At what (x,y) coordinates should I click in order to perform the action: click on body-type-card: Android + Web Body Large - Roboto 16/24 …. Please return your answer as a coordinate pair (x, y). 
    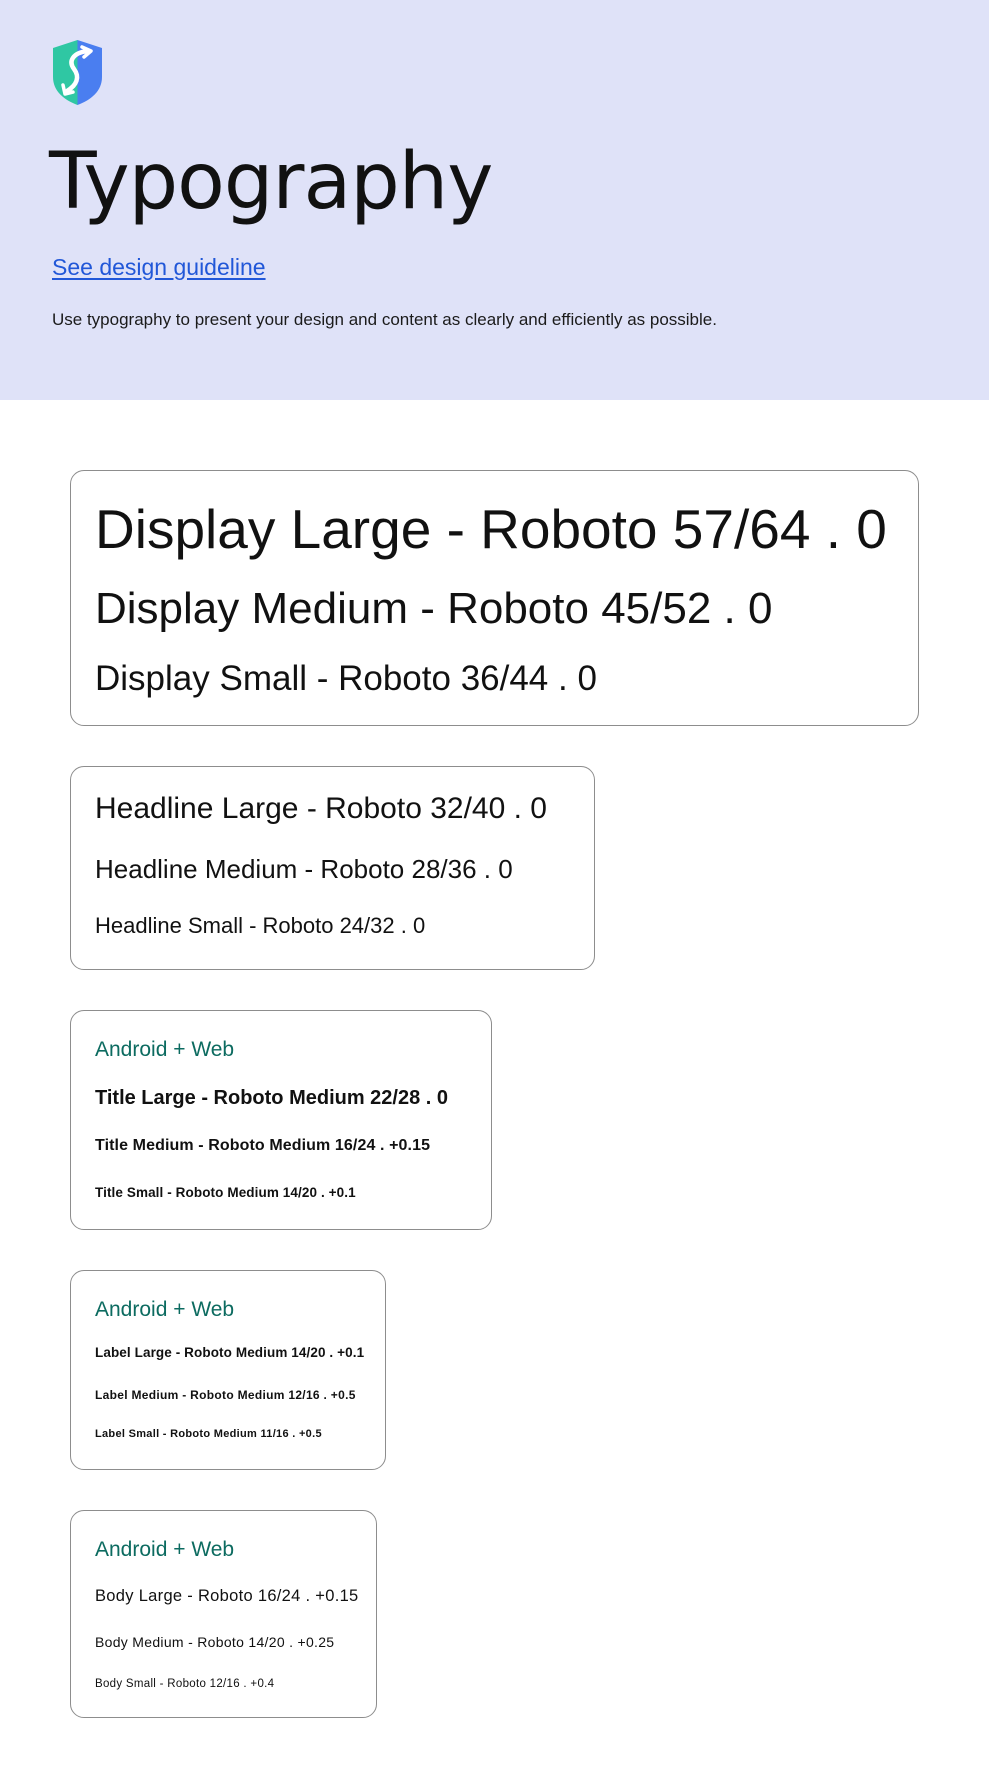
    Looking at the image, I should click on (223, 1614).